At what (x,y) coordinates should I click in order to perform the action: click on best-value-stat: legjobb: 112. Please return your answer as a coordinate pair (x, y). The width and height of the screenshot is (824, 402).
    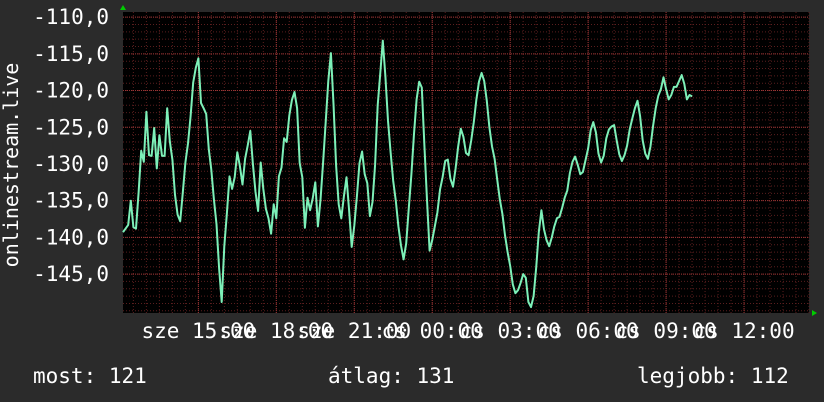
    Looking at the image, I should click on (713, 376).